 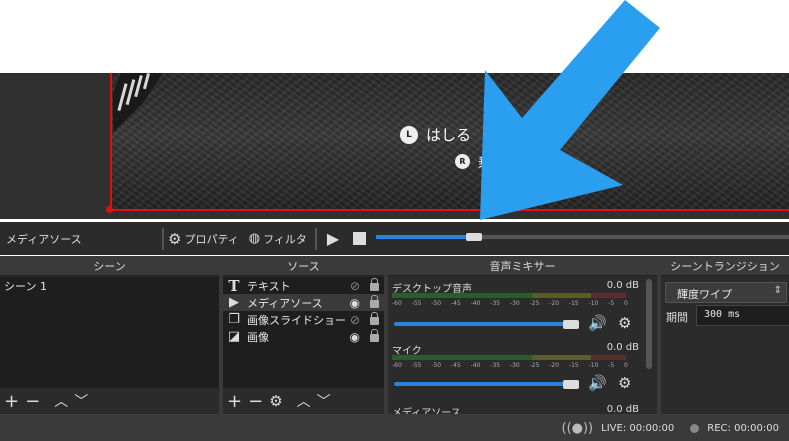 What do you see at coordinates (649, 324) in the screenshot?
I see `mixer-scrollbar` at bounding box center [649, 324].